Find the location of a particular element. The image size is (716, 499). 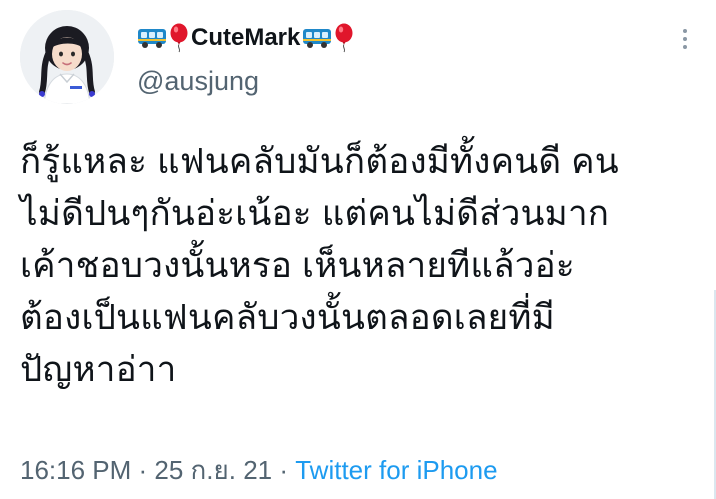

avatar is located at coordinates (67, 57).